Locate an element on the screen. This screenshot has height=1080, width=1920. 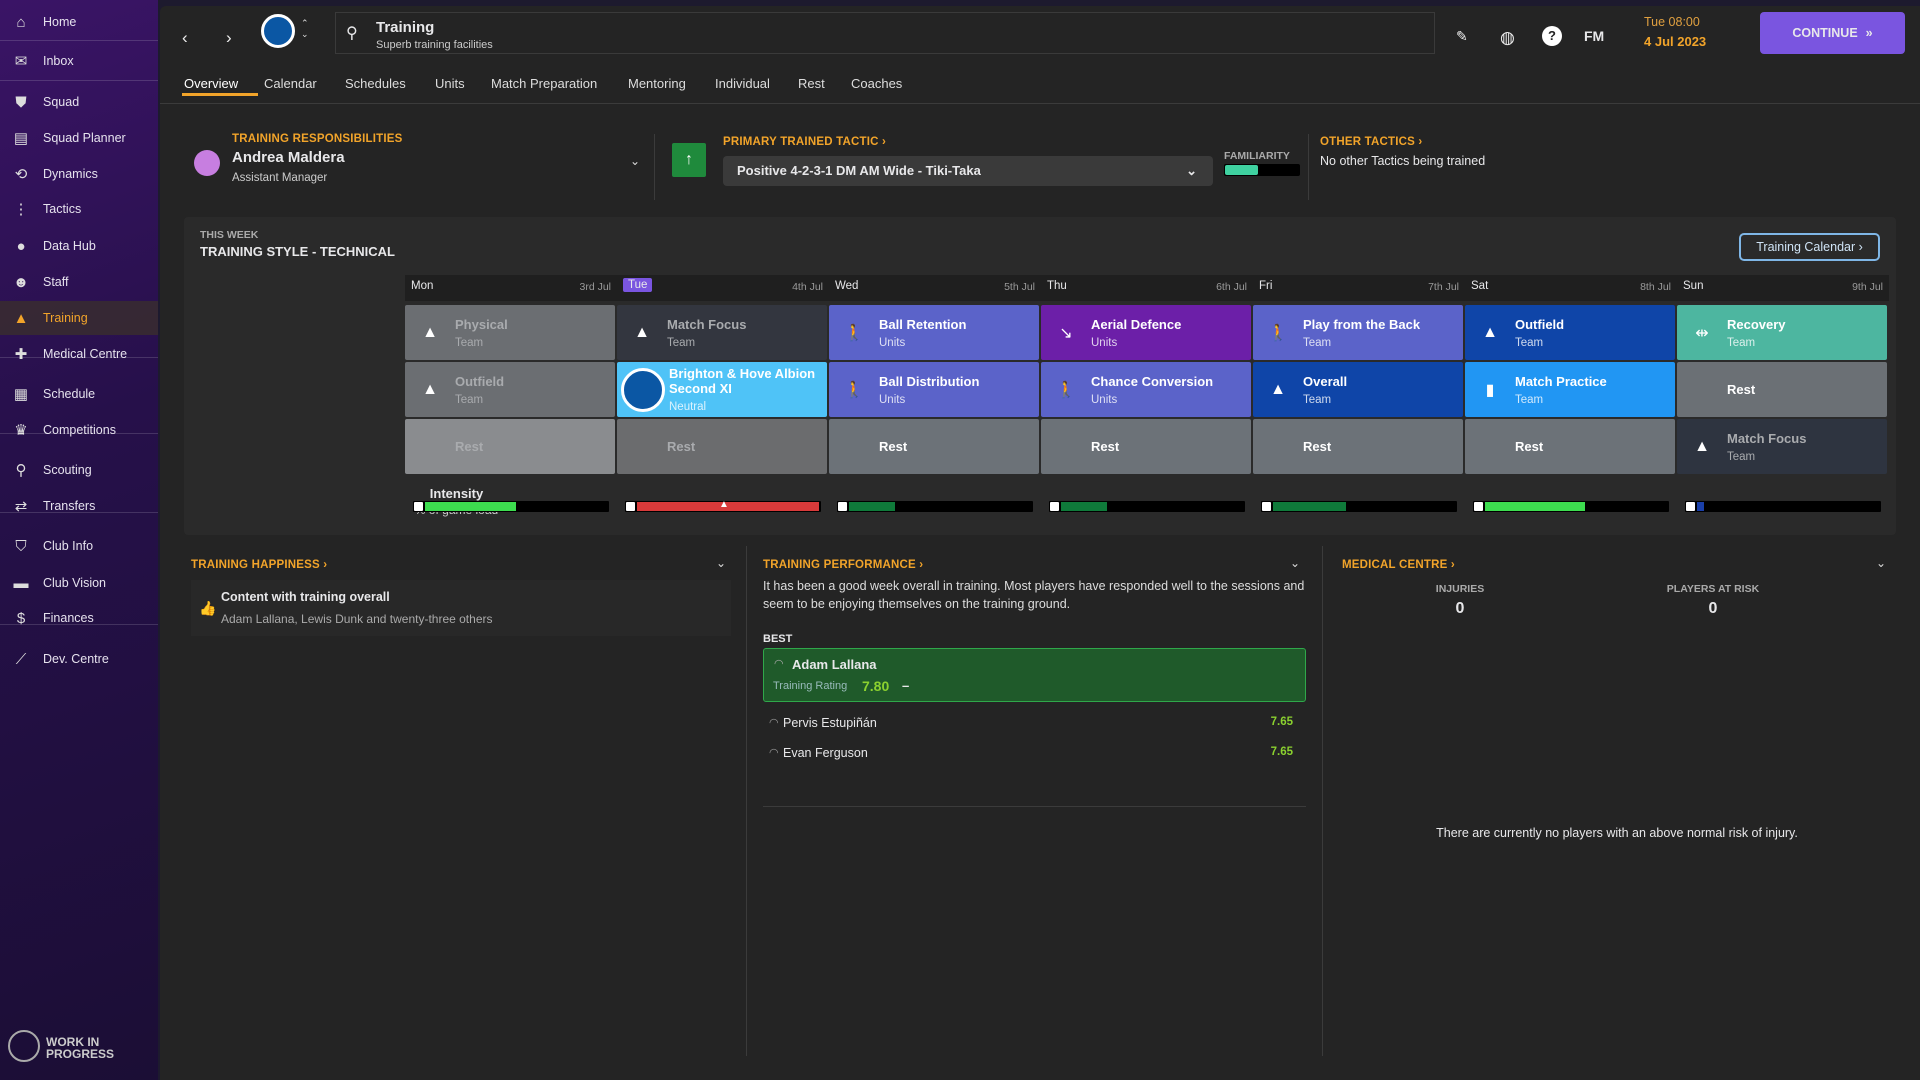
intensity-bar is located at coordinates (511, 506).